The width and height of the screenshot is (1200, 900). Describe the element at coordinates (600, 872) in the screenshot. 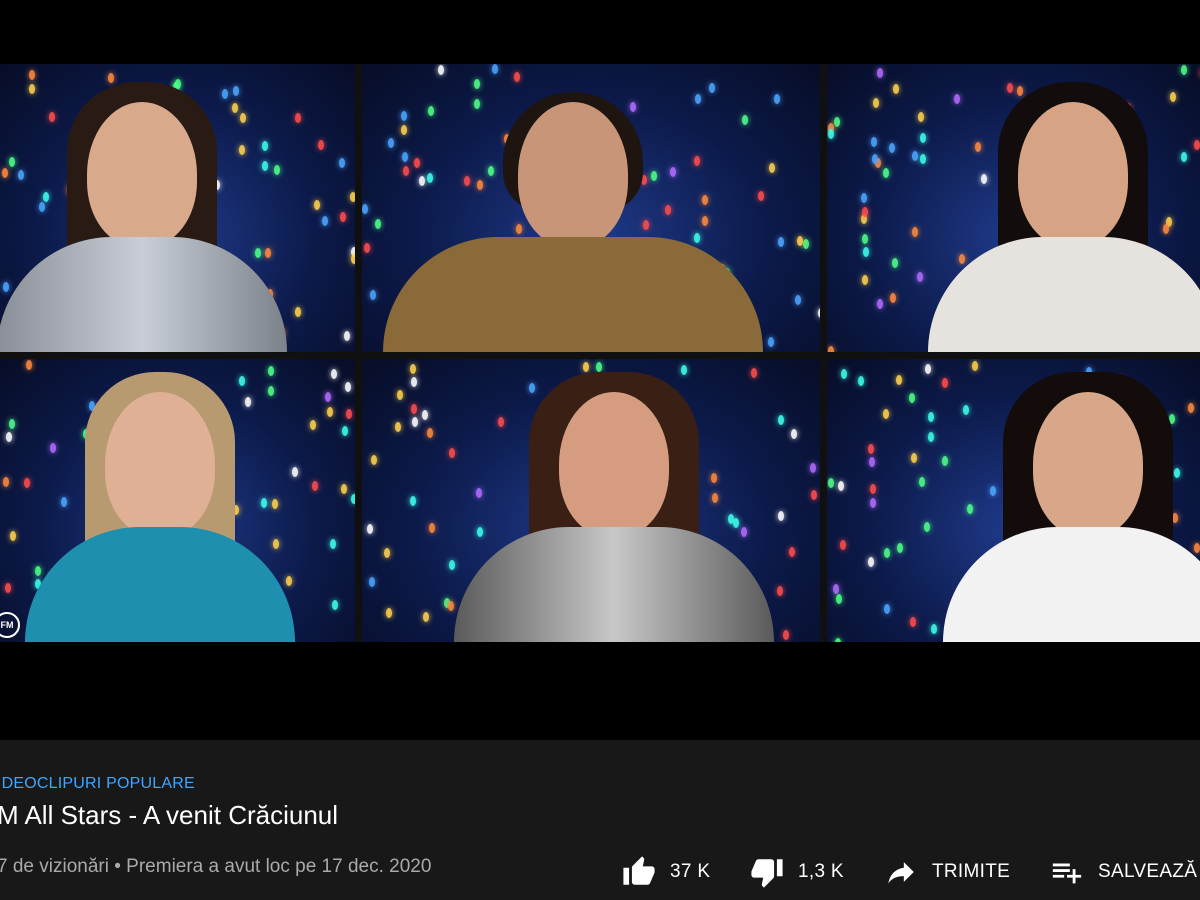

I see `video-actions: 37 K 1,3 K TRIMITE SALVEAZĂ` at that location.